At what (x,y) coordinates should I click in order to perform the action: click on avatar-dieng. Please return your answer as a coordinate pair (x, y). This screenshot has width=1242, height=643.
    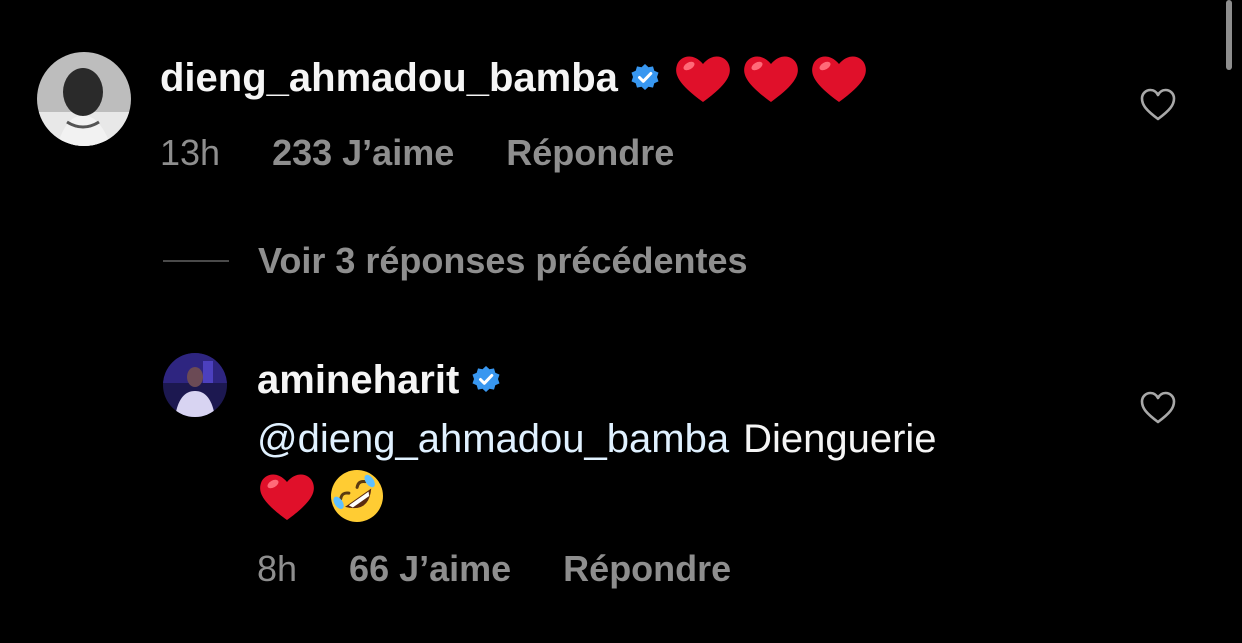
    Looking at the image, I should click on (84, 99).